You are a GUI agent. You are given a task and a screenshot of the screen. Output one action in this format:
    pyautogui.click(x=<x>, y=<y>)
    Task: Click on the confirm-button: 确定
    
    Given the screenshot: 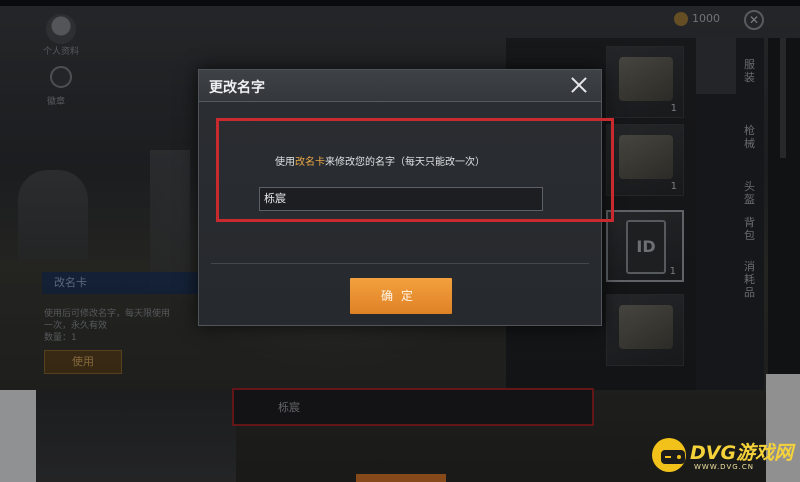 What is the action you would take?
    pyautogui.click(x=401, y=296)
    